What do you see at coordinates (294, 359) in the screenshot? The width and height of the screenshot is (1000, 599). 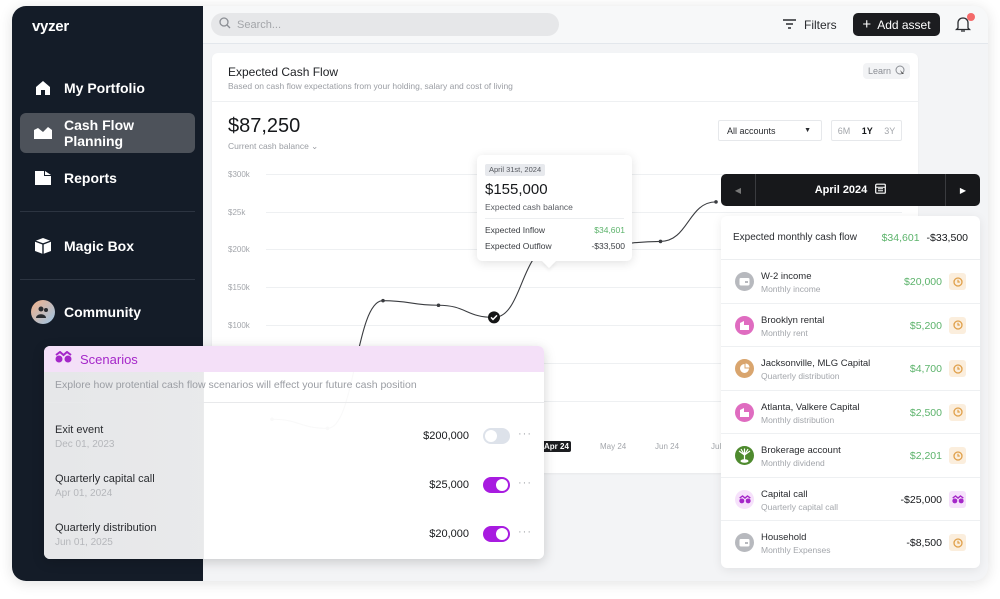 I see `scenarios-header: Scenarios` at bounding box center [294, 359].